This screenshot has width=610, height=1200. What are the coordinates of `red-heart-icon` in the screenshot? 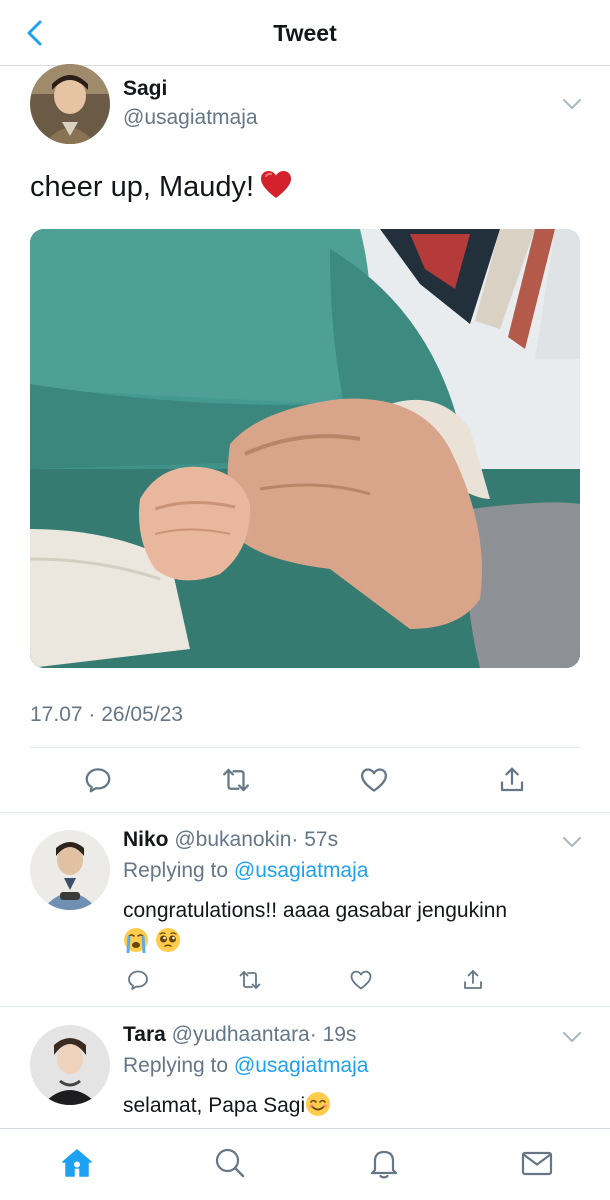 It's located at (276, 185).